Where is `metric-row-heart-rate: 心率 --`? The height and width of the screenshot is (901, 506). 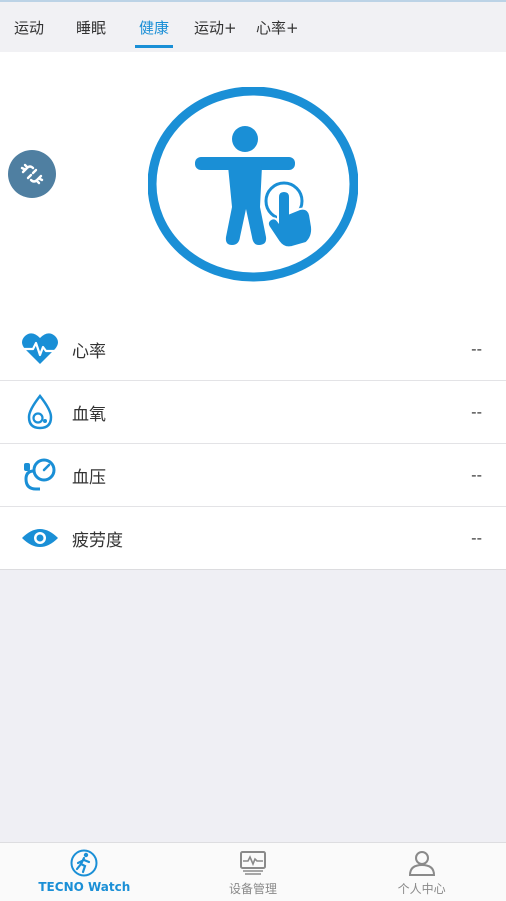
metric-row-heart-rate: 心率 -- is located at coordinates (253, 349).